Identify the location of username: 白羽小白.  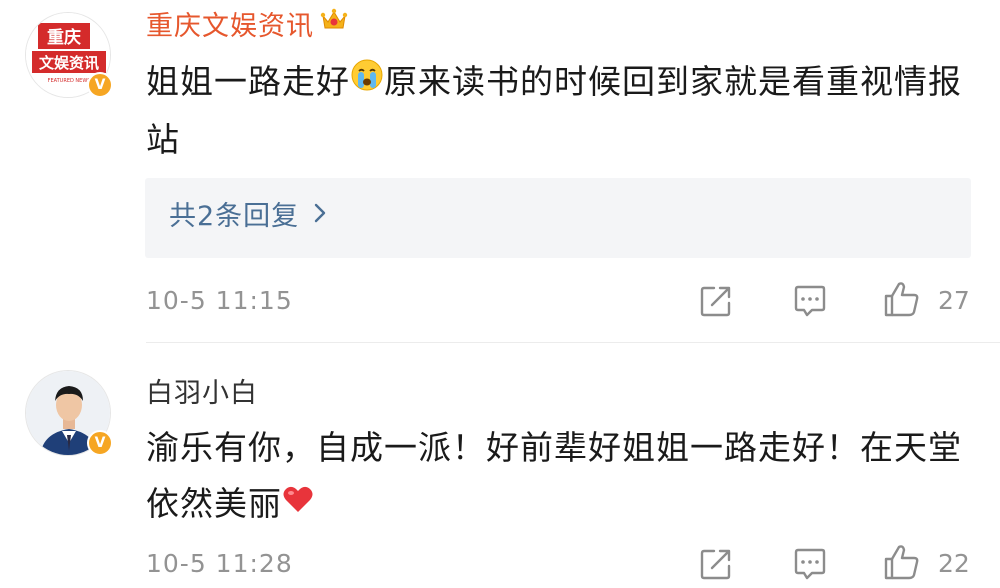
(202, 394).